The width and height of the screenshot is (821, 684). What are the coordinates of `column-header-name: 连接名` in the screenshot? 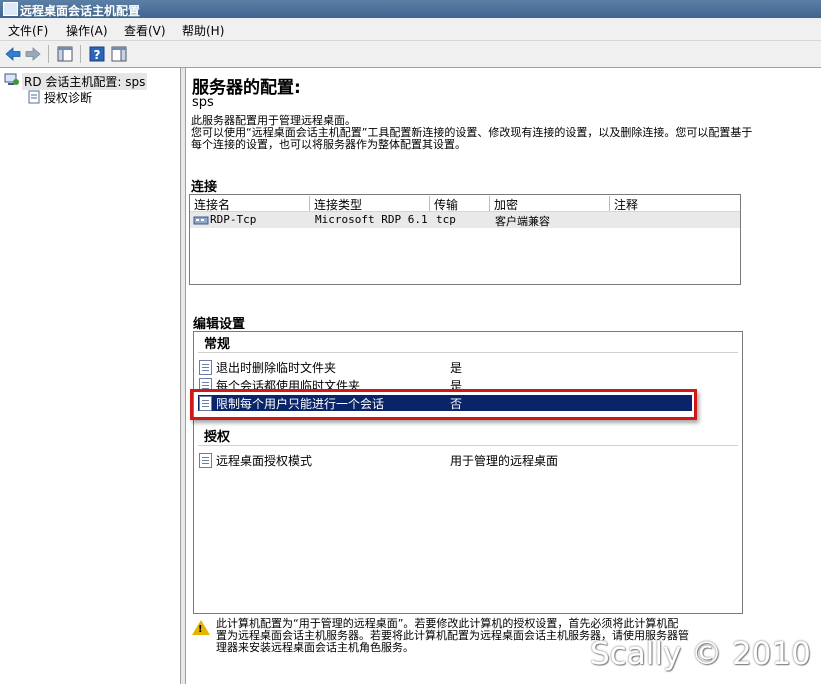 It's located at (250, 204).